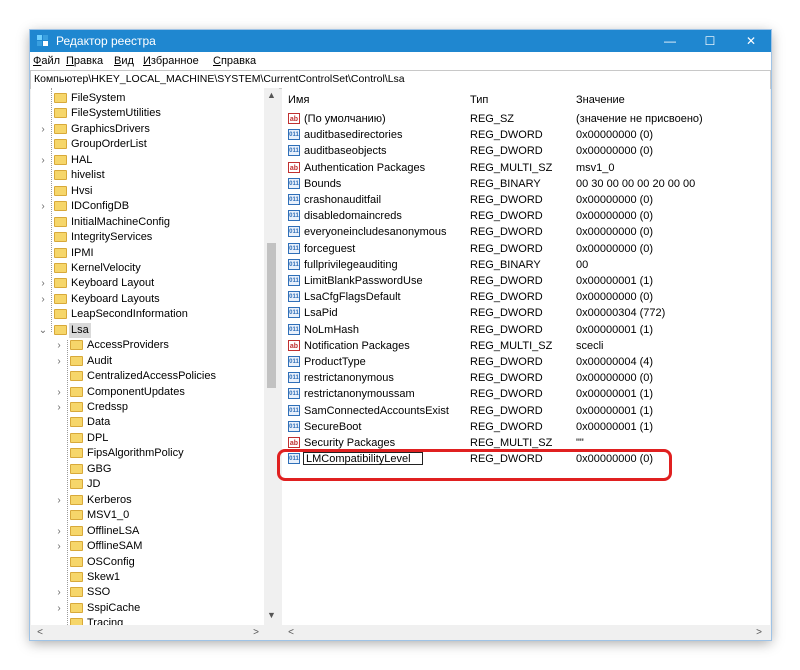 The image size is (800, 670). What do you see at coordinates (526, 330) in the screenshot?
I see `value-row: 011 NoLmHash REG_DWORD 0x00000001 (1)` at bounding box center [526, 330].